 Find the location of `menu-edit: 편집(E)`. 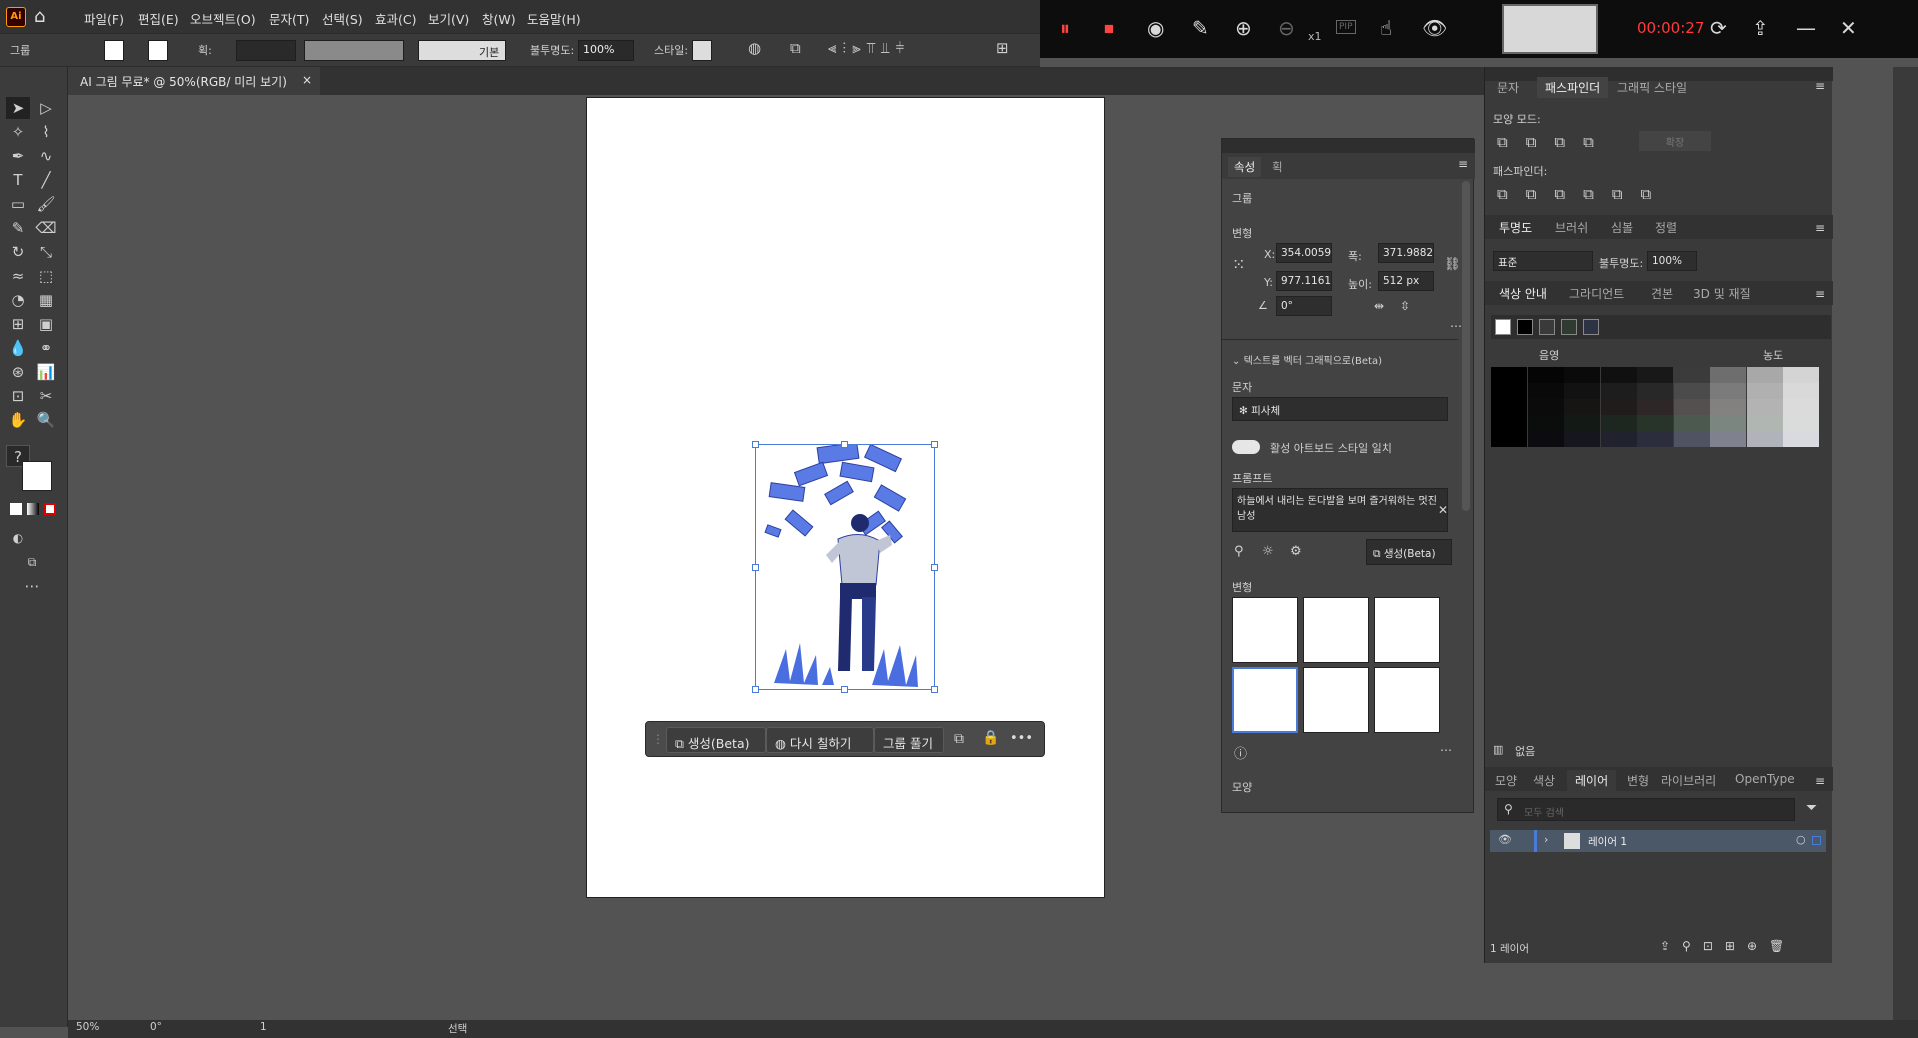

menu-edit: 편집(E) is located at coordinates (158, 18).